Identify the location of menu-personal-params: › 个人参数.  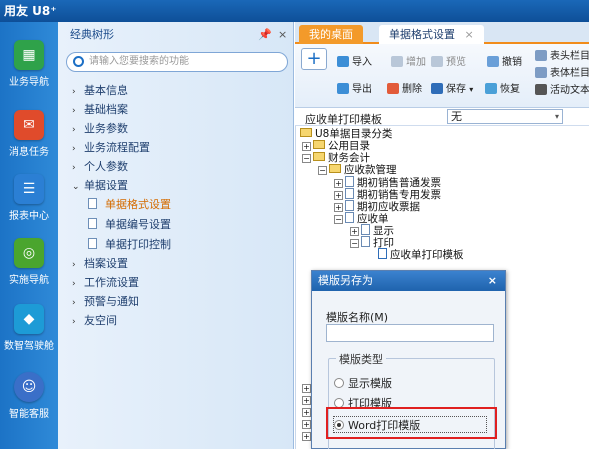
(100, 166).